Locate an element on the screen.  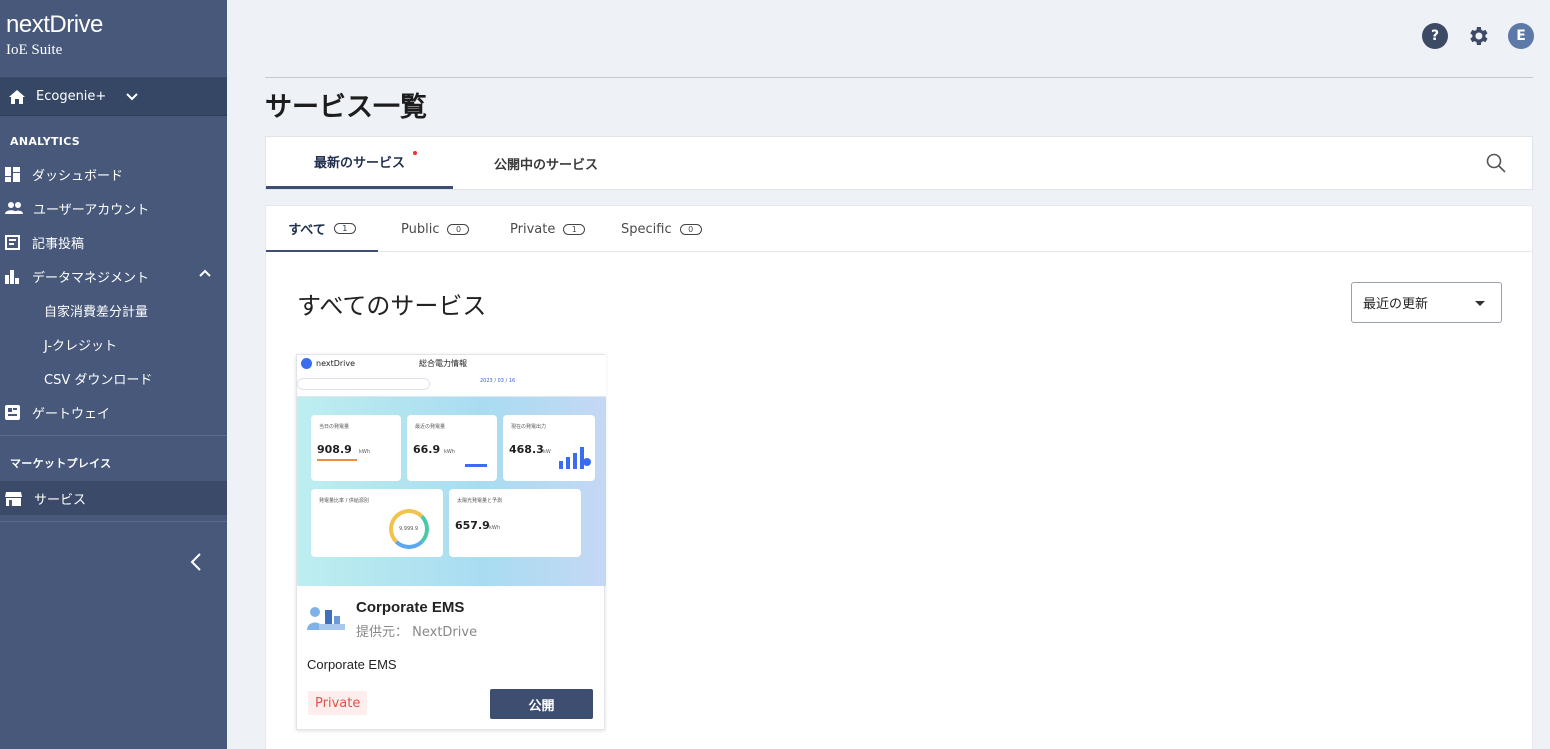
thumb-card-title: 現在の発電出力 is located at coordinates (529, 427).